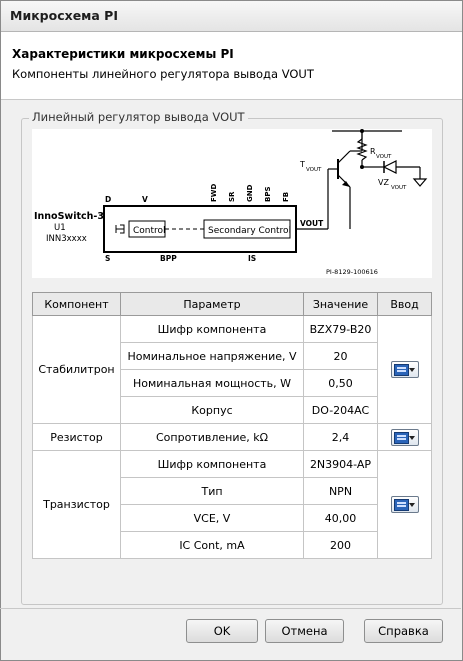 The image size is (463, 661). Describe the element at coordinates (340, 464) in the screenshot. I see `value-cell: 2N3904-AP` at that location.